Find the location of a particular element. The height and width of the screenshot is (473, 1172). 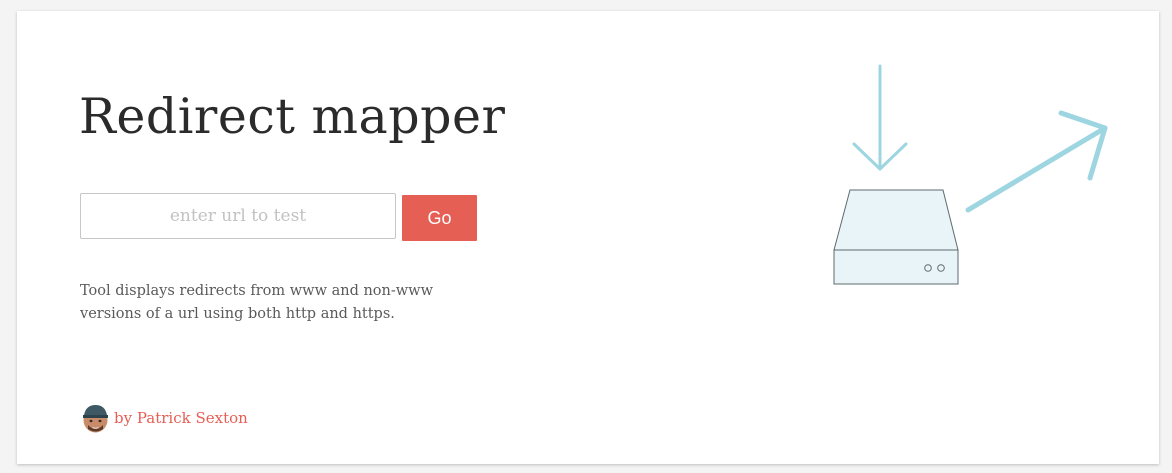

author-avatar-icon is located at coordinates (95, 419).